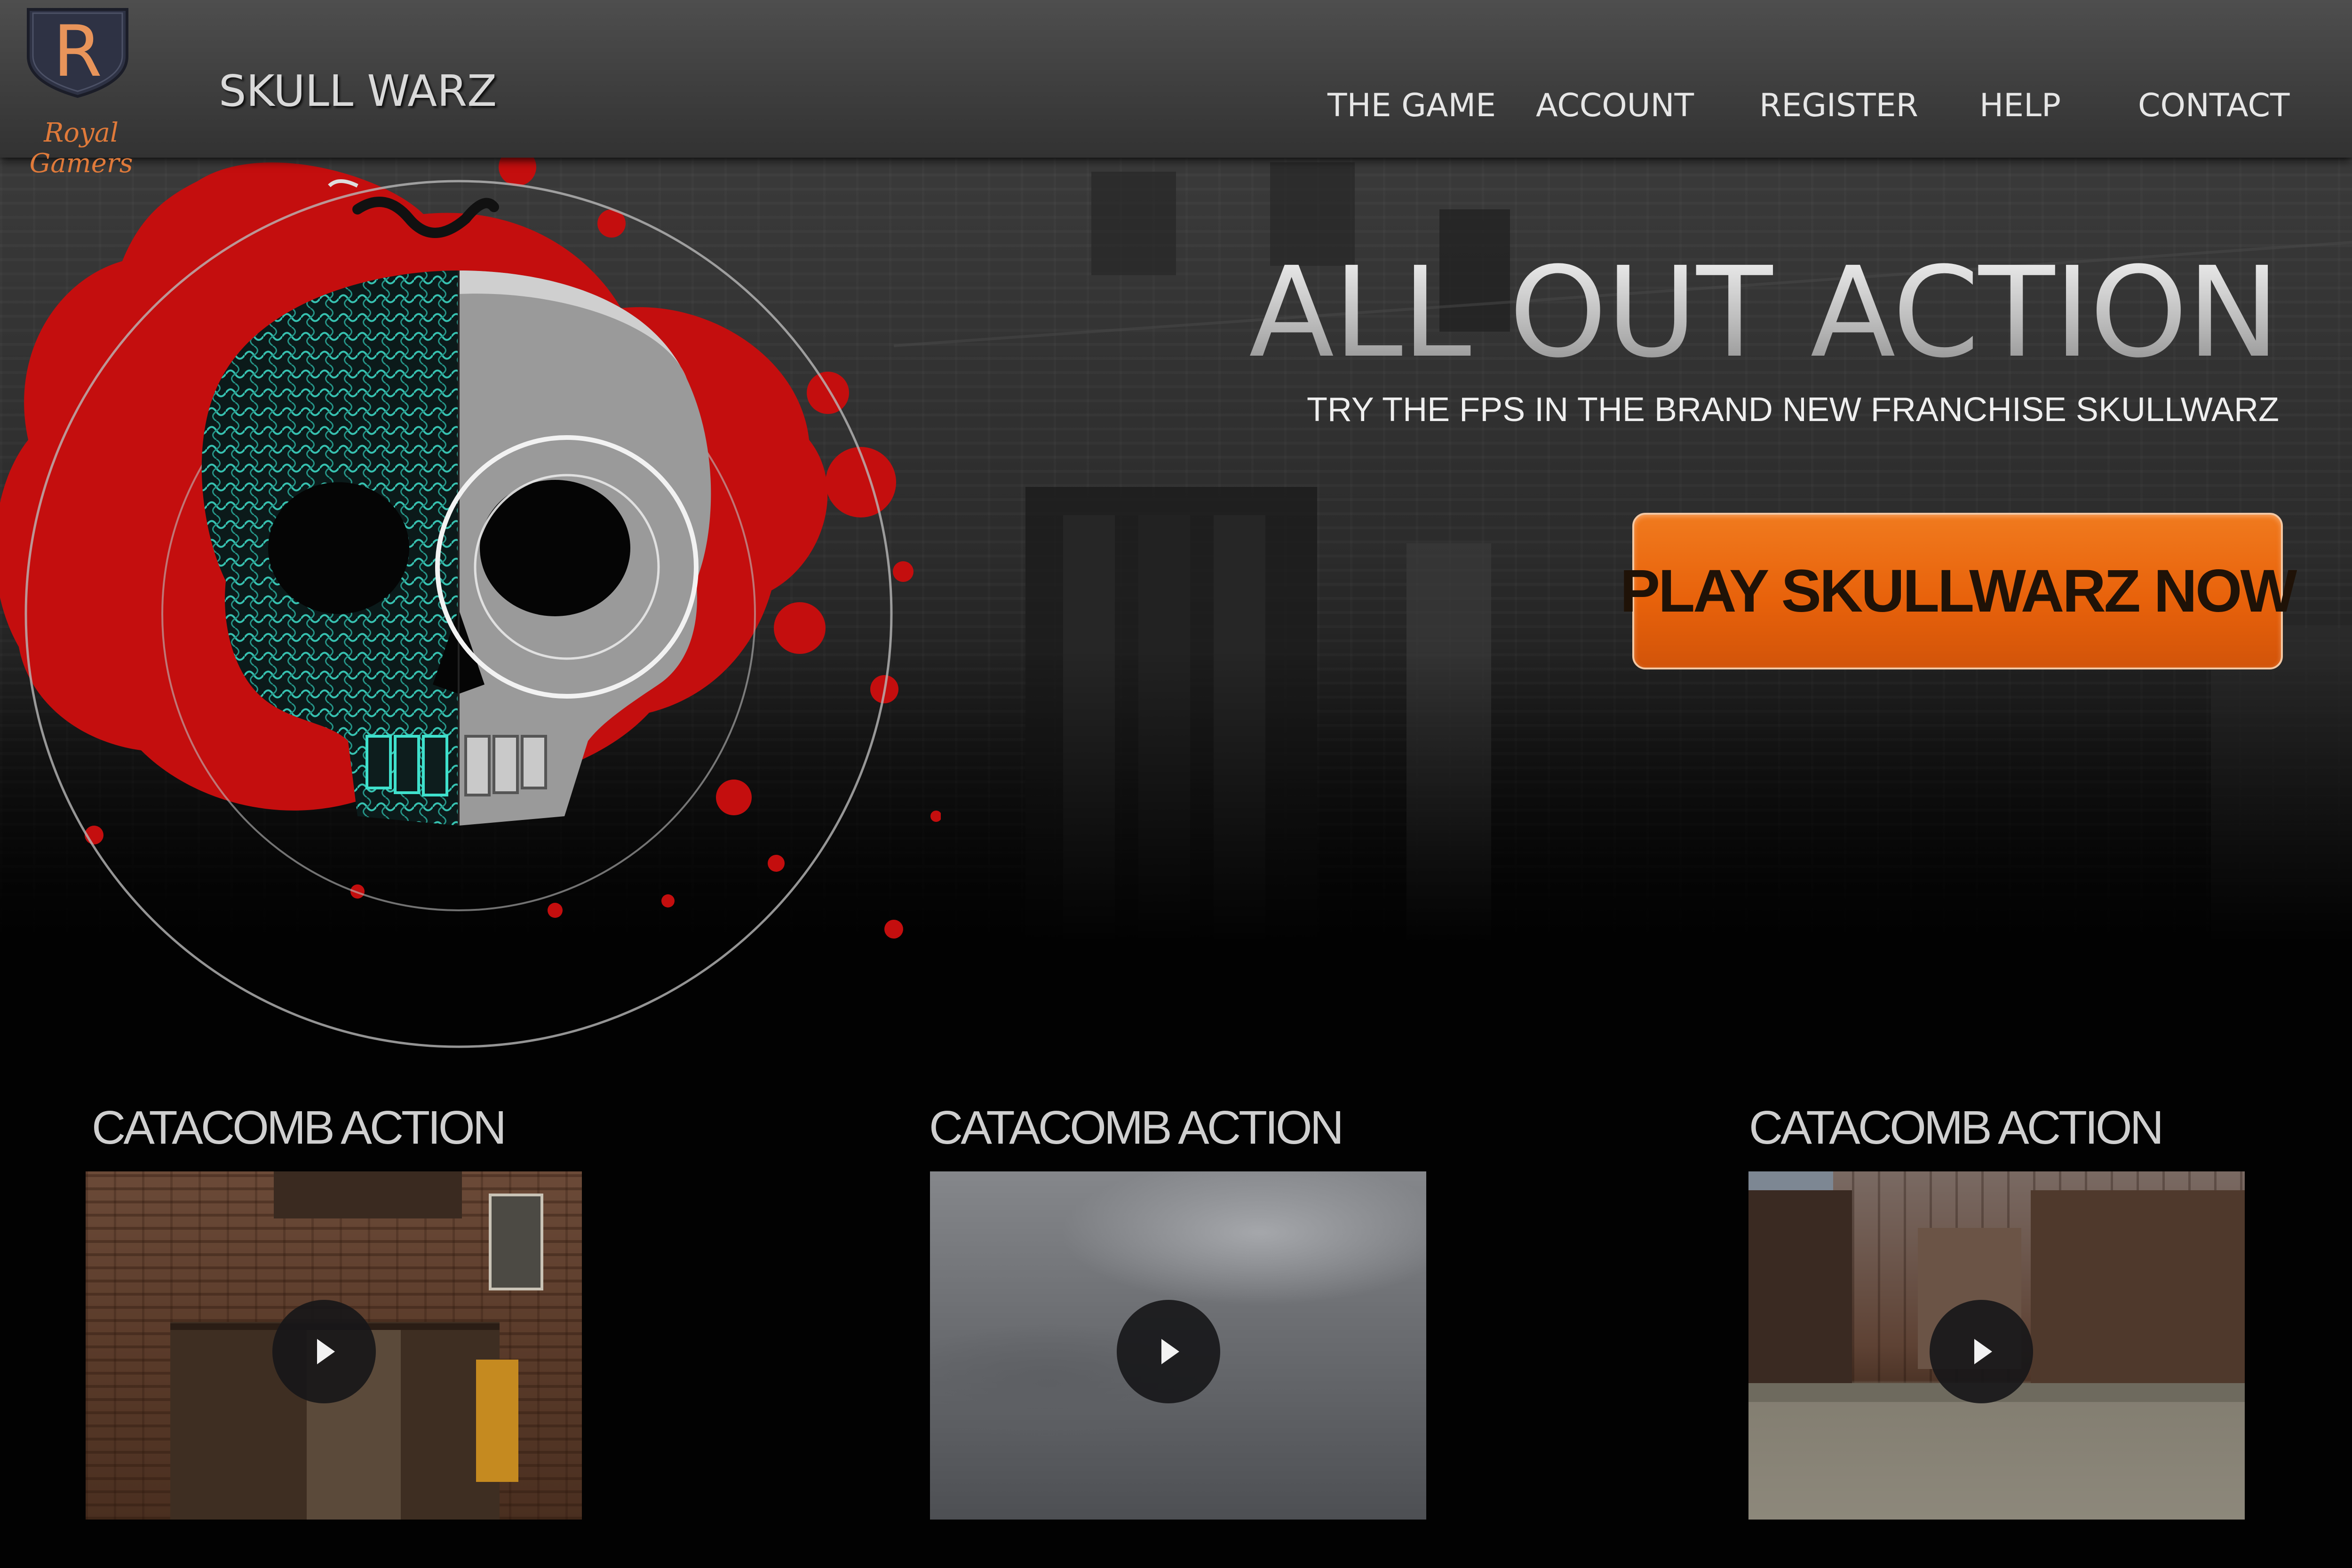 This screenshot has height=1568, width=2352. Describe the element at coordinates (1764, 312) in the screenshot. I see `hero-title: ALL OUT ACTION` at that location.